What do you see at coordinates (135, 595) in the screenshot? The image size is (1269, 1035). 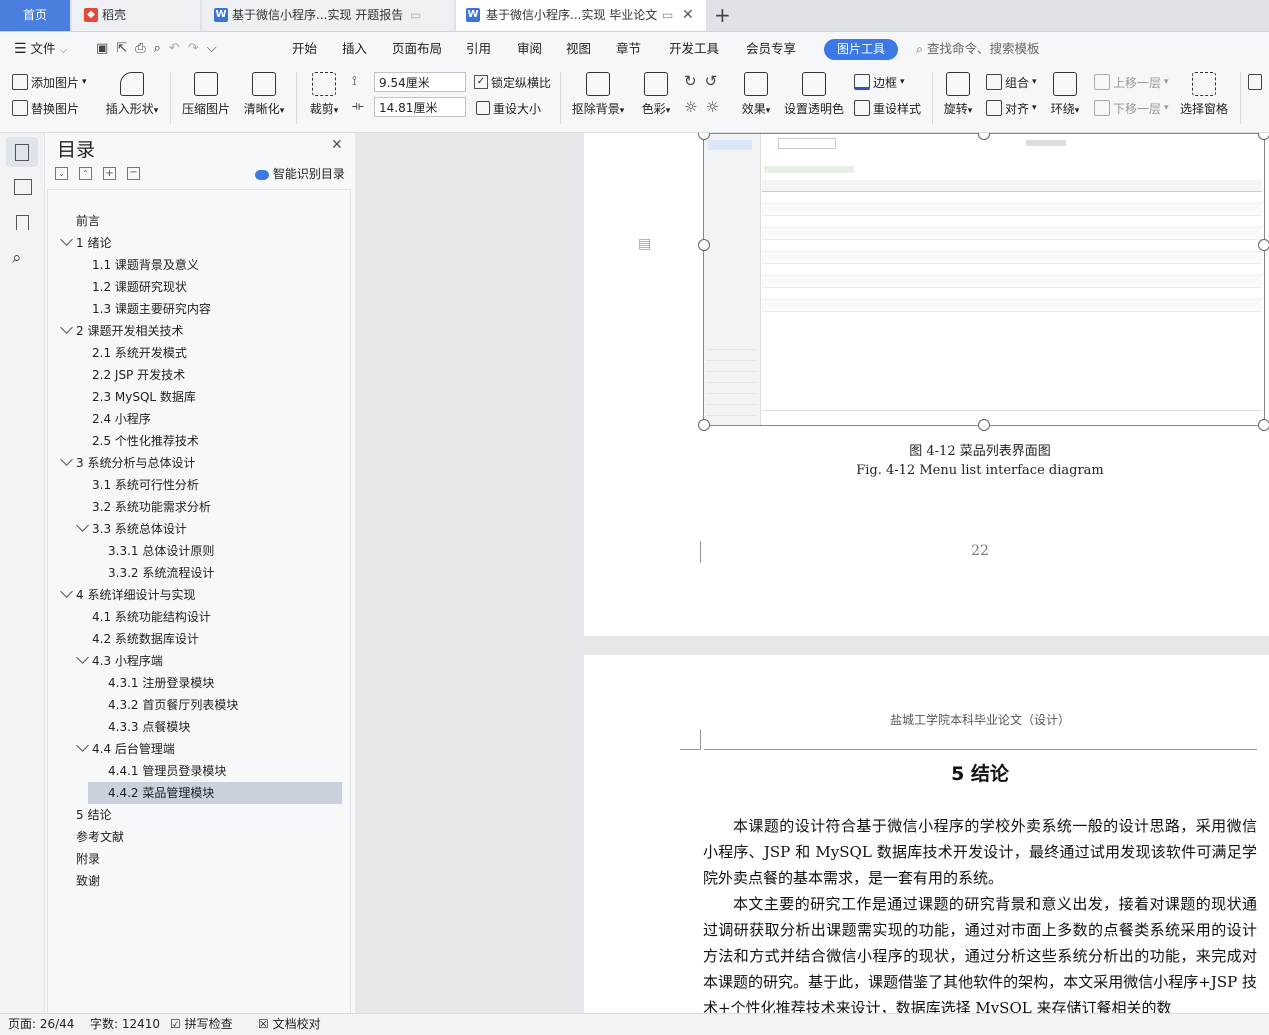 I see `toc-item: 4 系统详细设计与实现` at bounding box center [135, 595].